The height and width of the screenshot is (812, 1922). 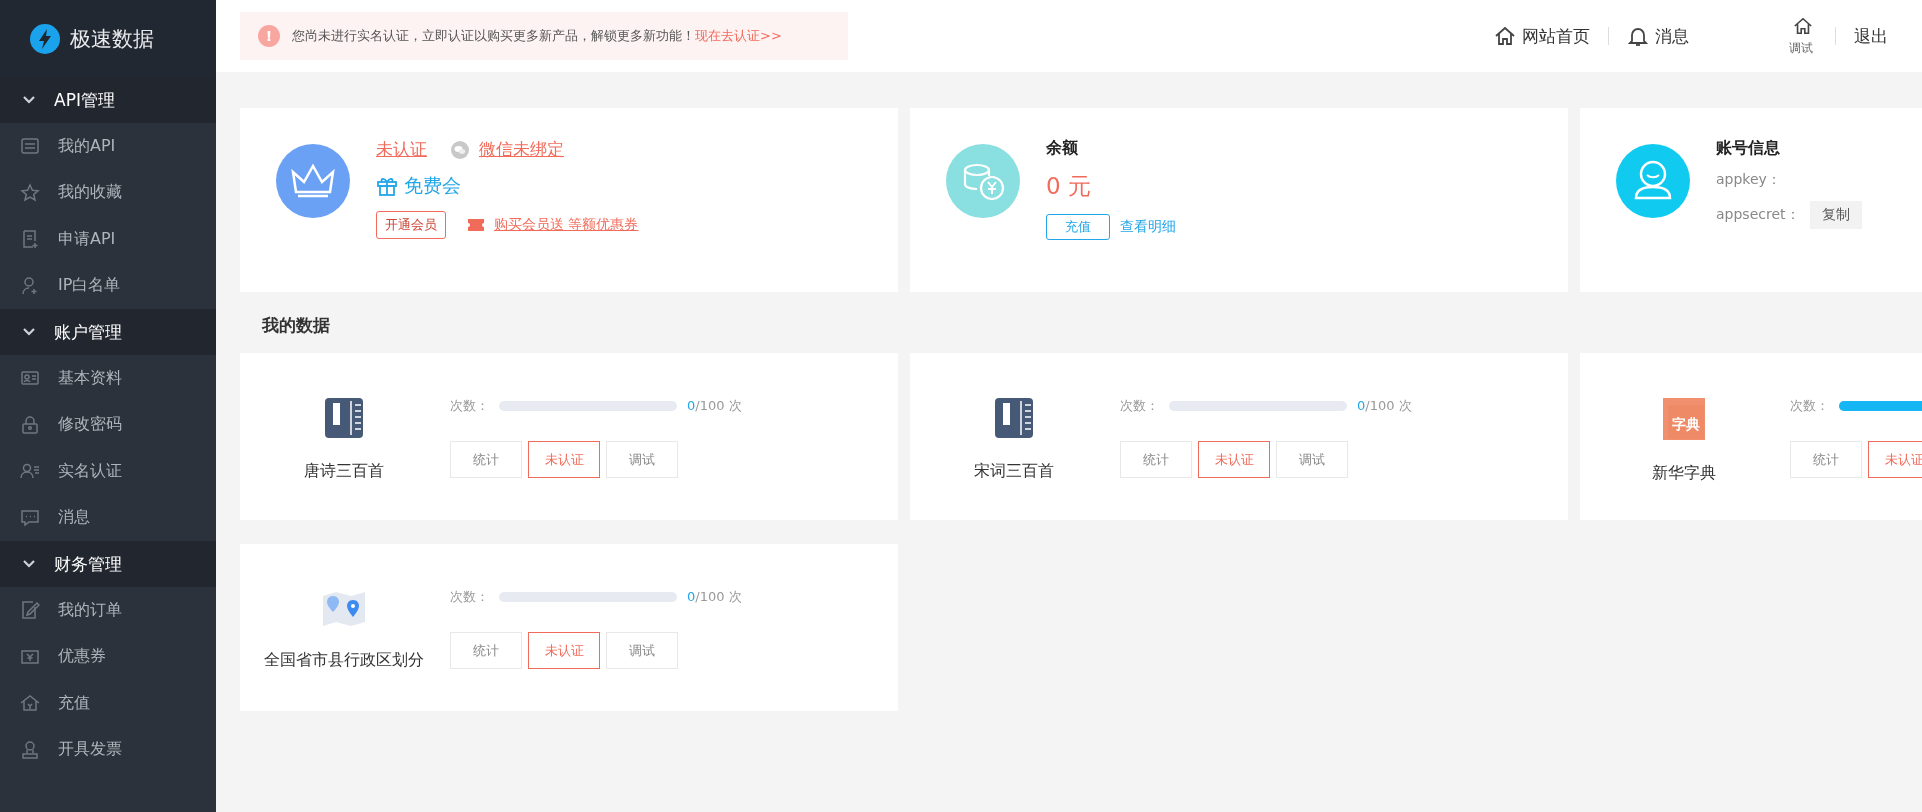 What do you see at coordinates (30, 703) in the screenshot?
I see `house-icon` at bounding box center [30, 703].